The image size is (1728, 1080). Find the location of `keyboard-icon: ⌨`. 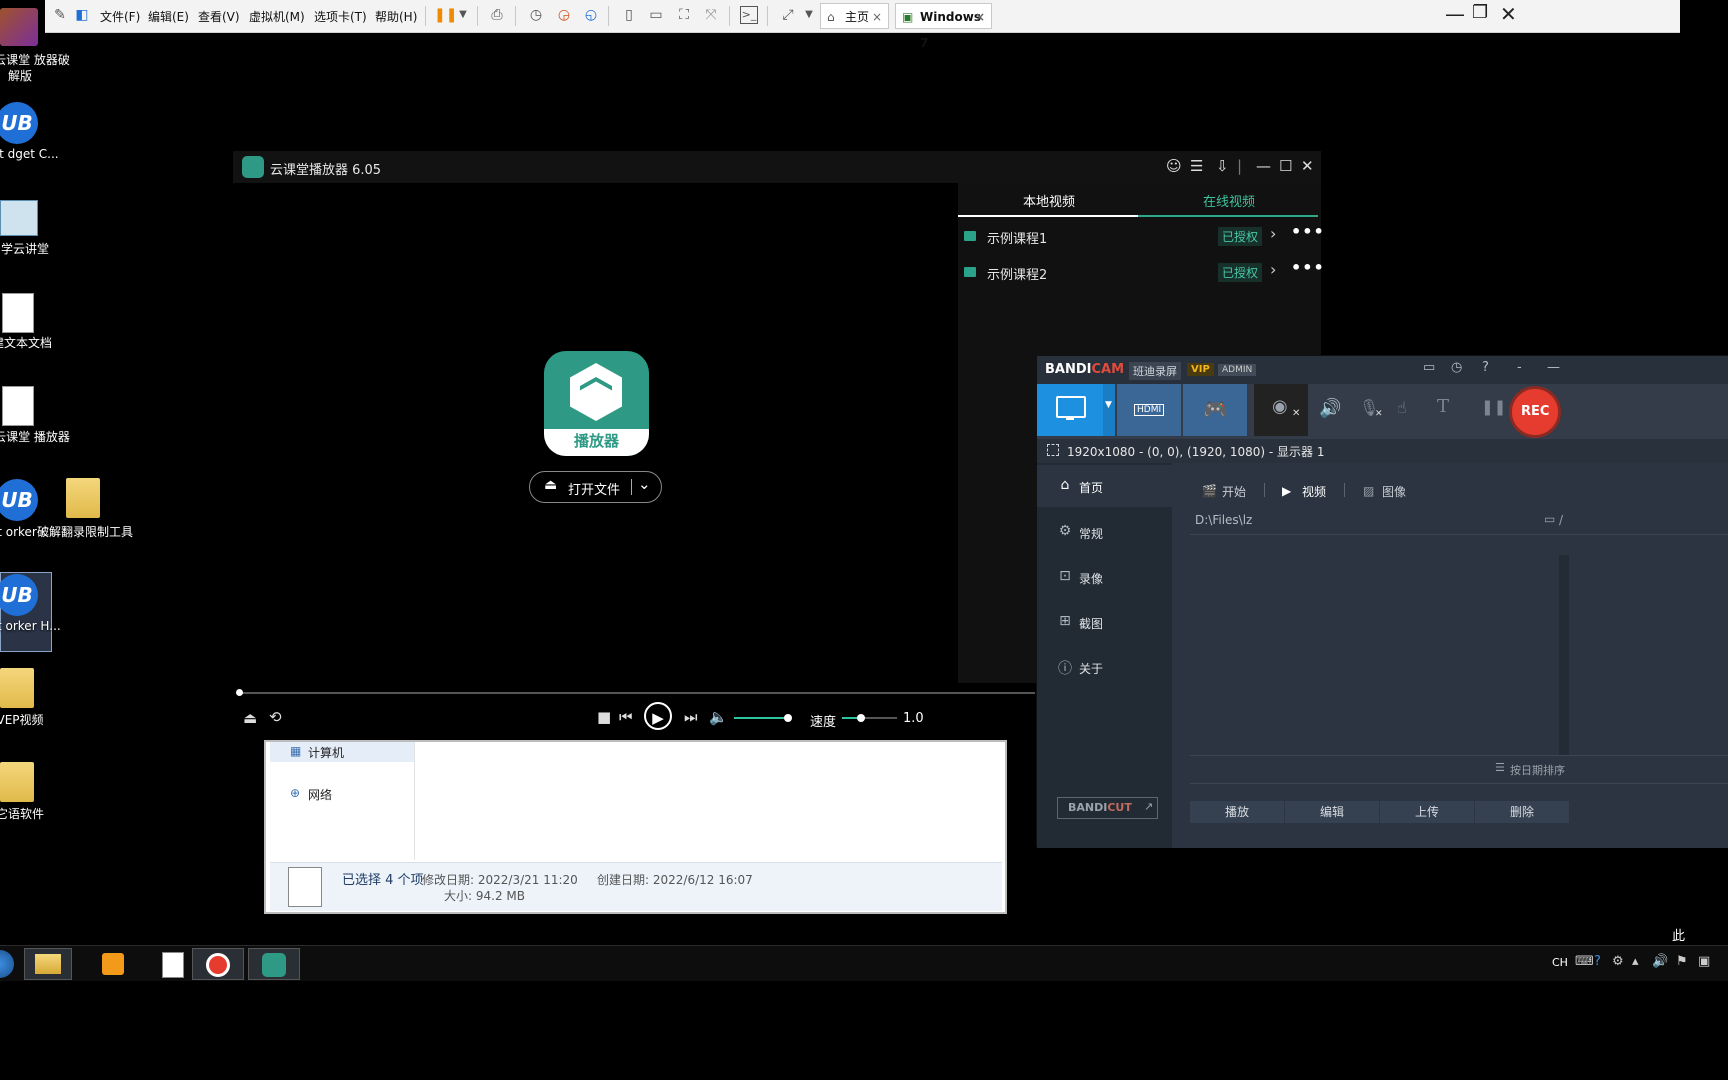

keyboard-icon: ⌨ is located at coordinates (1584, 961).